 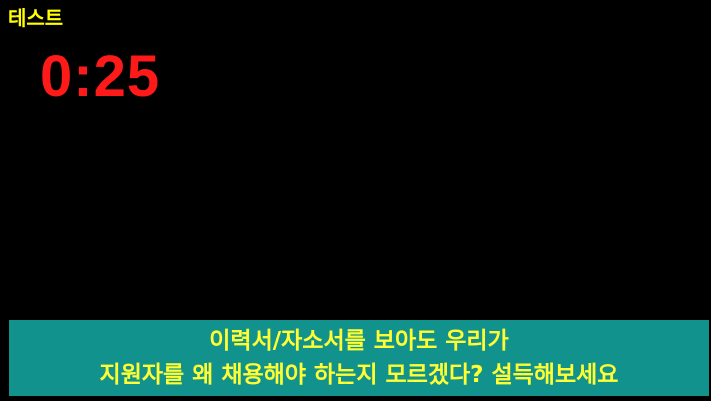 What do you see at coordinates (100, 76) in the screenshot?
I see `countdown-timer: 0:25` at bounding box center [100, 76].